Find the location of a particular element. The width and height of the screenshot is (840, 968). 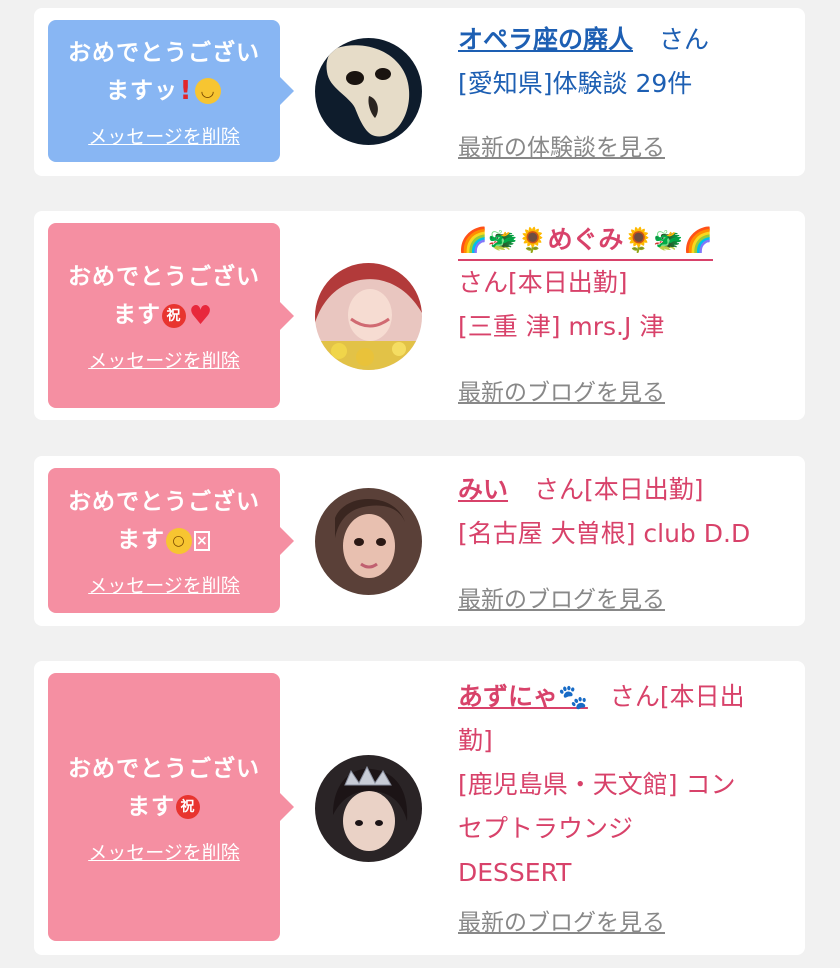

honorific: さん is located at coordinates (683, 39).